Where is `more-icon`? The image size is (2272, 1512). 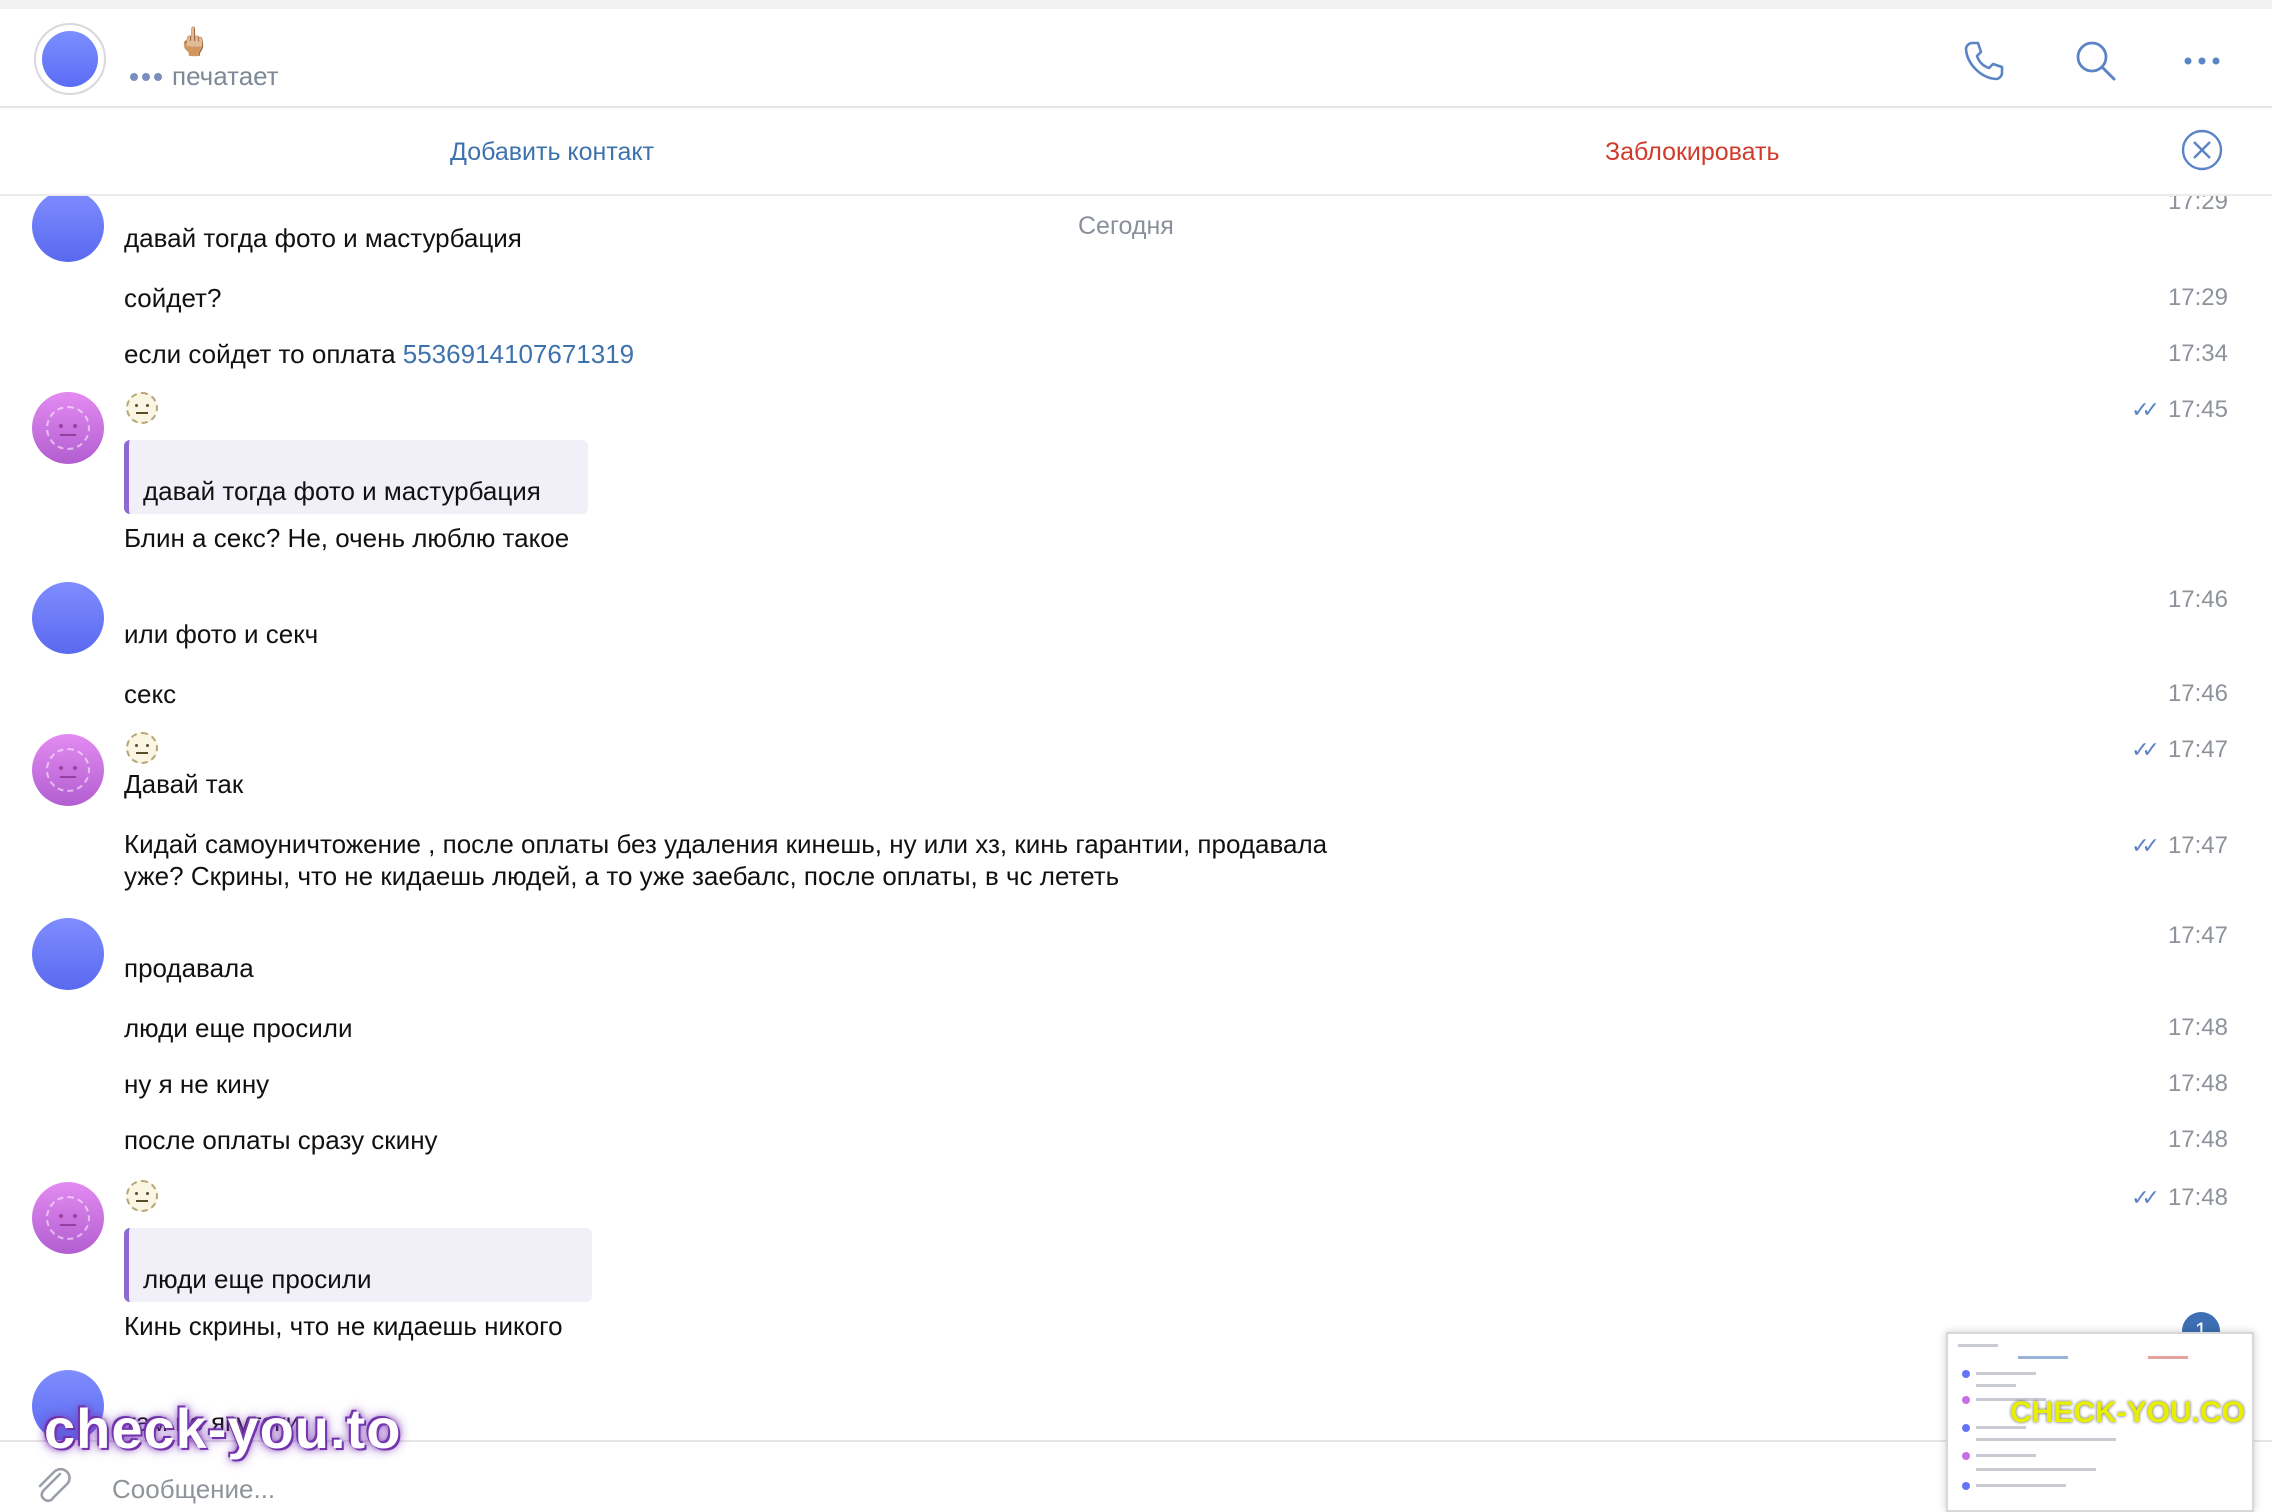
more-icon is located at coordinates (2202, 61).